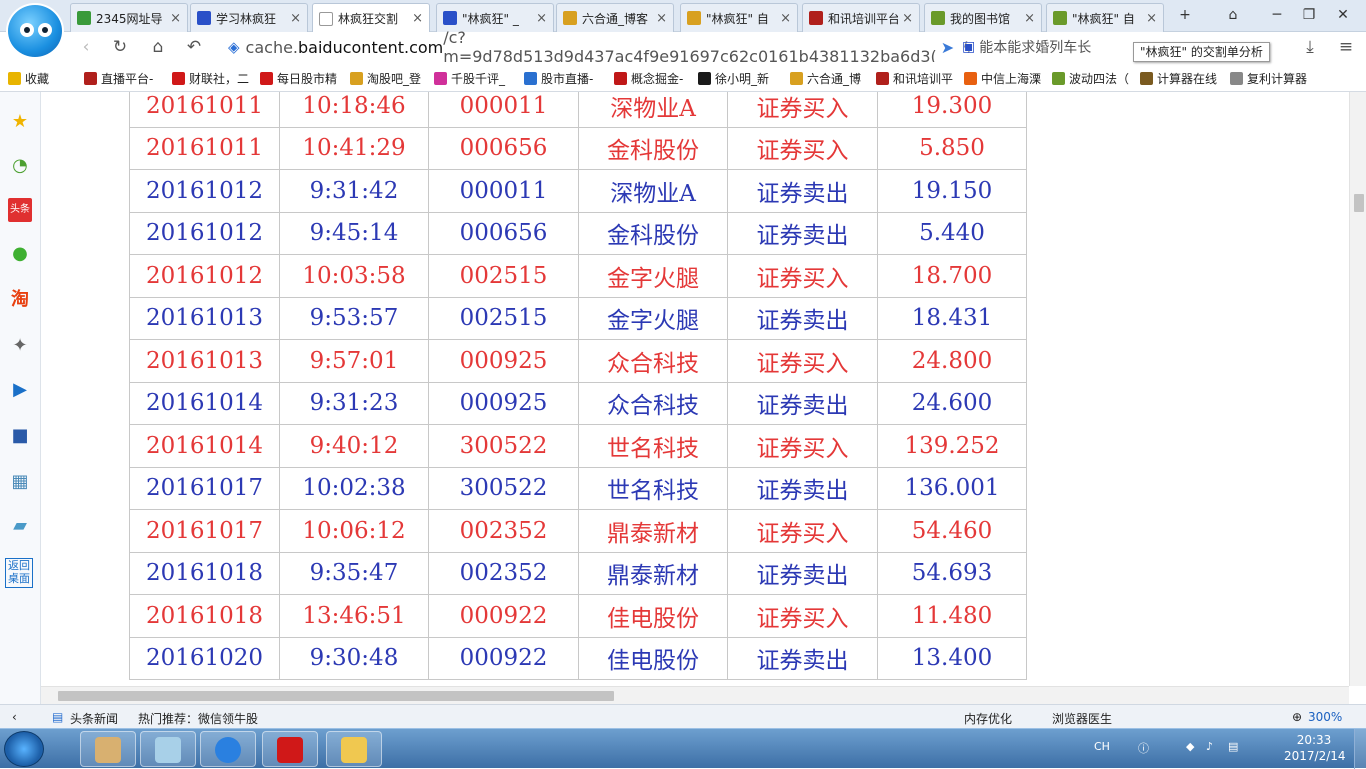 This screenshot has height=769, width=1366. What do you see at coordinates (204, 488) in the screenshot?
I see `cell-date: 20161017` at bounding box center [204, 488].